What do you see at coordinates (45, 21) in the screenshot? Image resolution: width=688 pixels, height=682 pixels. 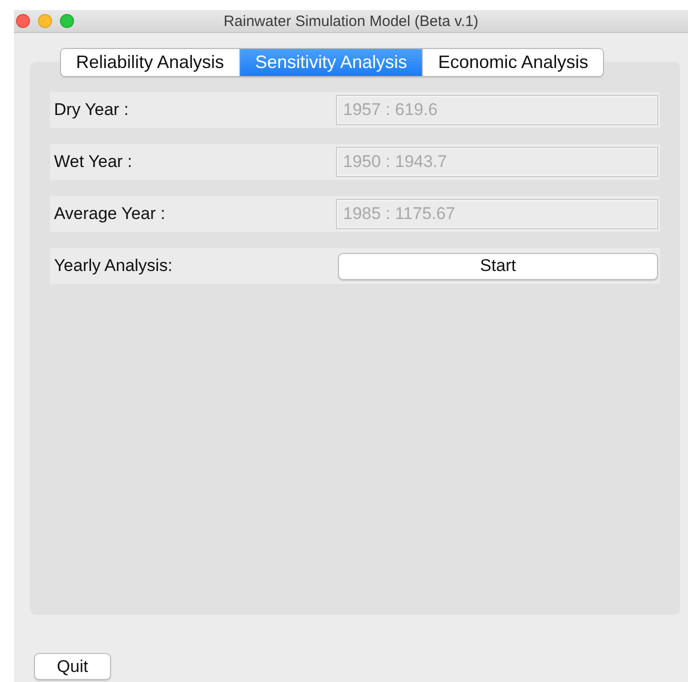 I see `minimize-button` at bounding box center [45, 21].